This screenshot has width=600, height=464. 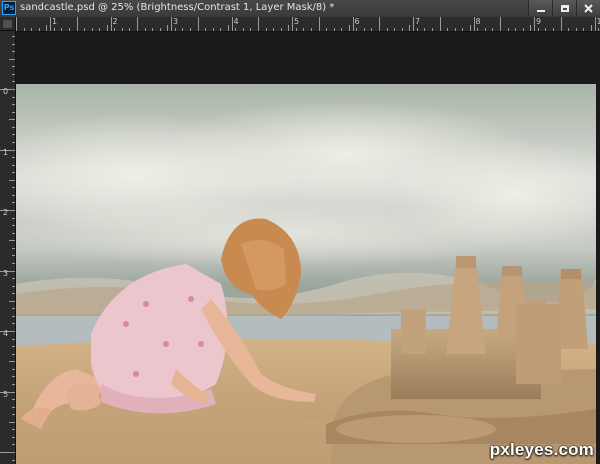 I want to click on minimize-button, so click(x=540, y=8).